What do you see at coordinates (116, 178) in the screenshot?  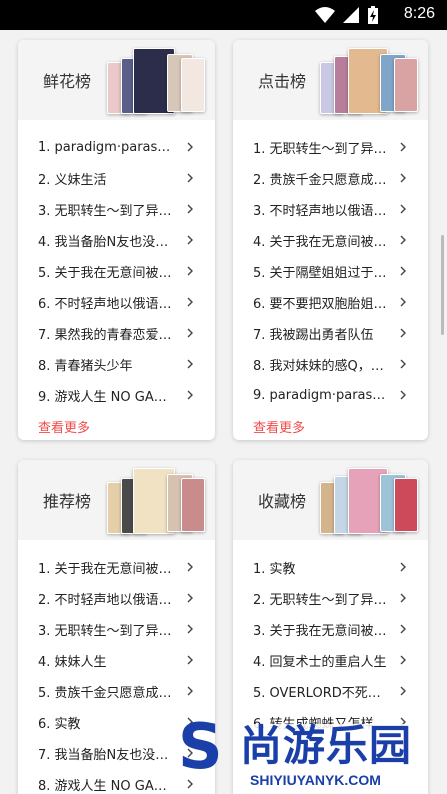 I see `list-item: 2. 义妹生活` at bounding box center [116, 178].